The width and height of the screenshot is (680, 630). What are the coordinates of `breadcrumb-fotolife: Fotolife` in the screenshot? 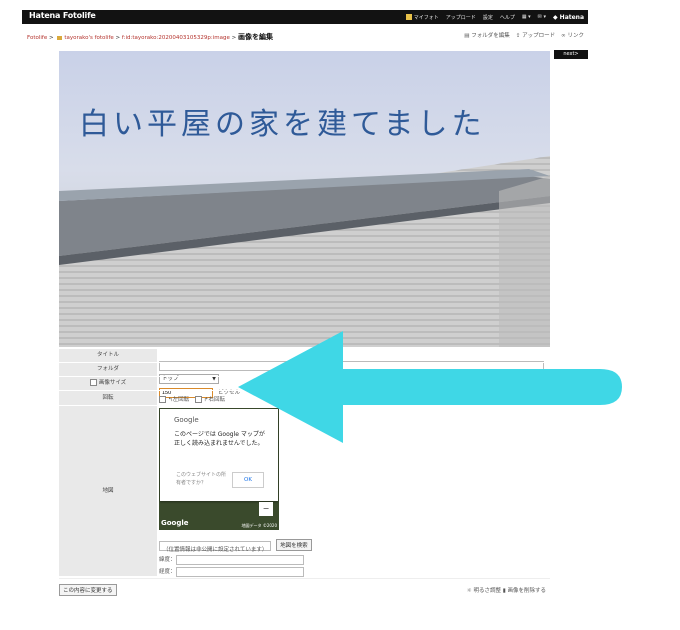 It's located at (37, 38).